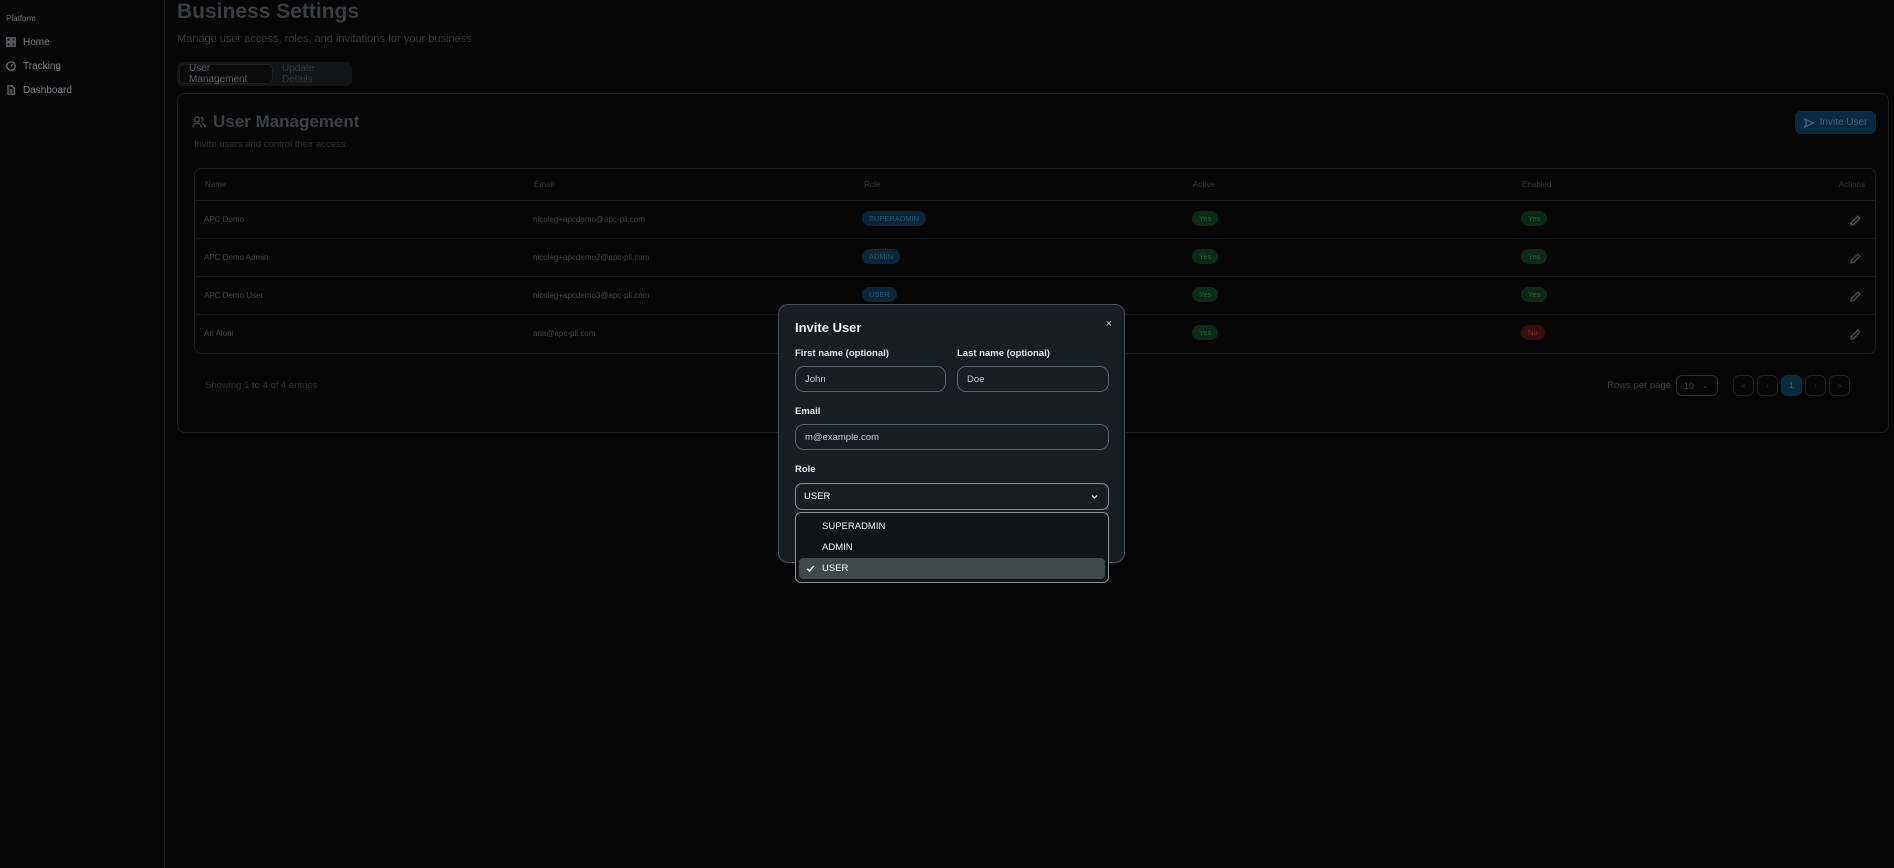 The width and height of the screenshot is (1894, 868). Describe the element at coordinates (1791, 385) in the screenshot. I see `page-1-button: 1` at that location.